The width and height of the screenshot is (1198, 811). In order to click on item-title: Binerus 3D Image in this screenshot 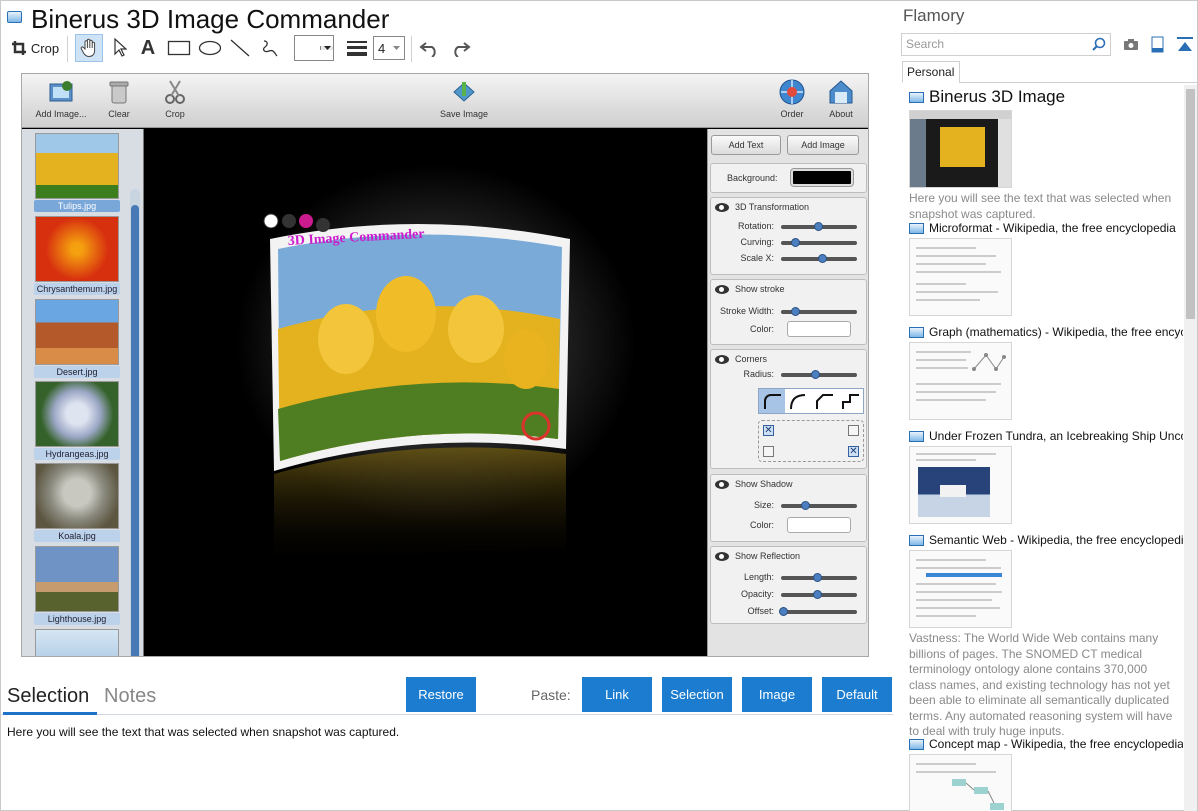, I will do `click(997, 96)`.